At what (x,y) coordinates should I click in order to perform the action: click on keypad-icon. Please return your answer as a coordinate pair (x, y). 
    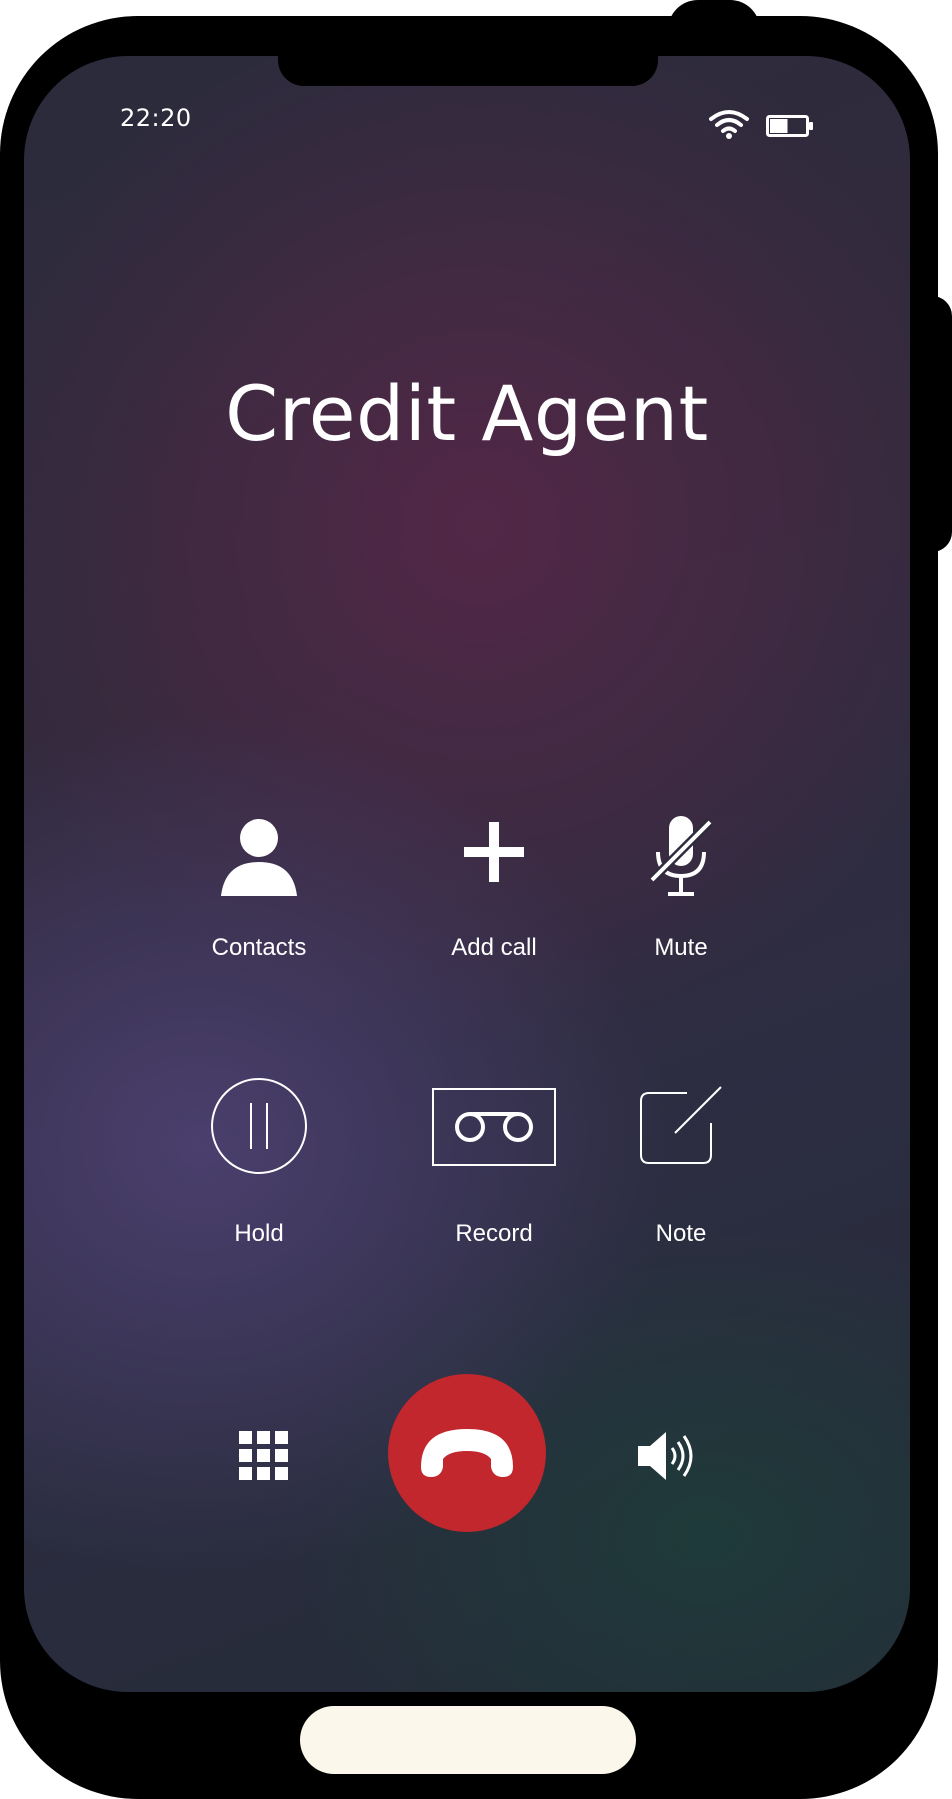
    Looking at the image, I should click on (263, 1455).